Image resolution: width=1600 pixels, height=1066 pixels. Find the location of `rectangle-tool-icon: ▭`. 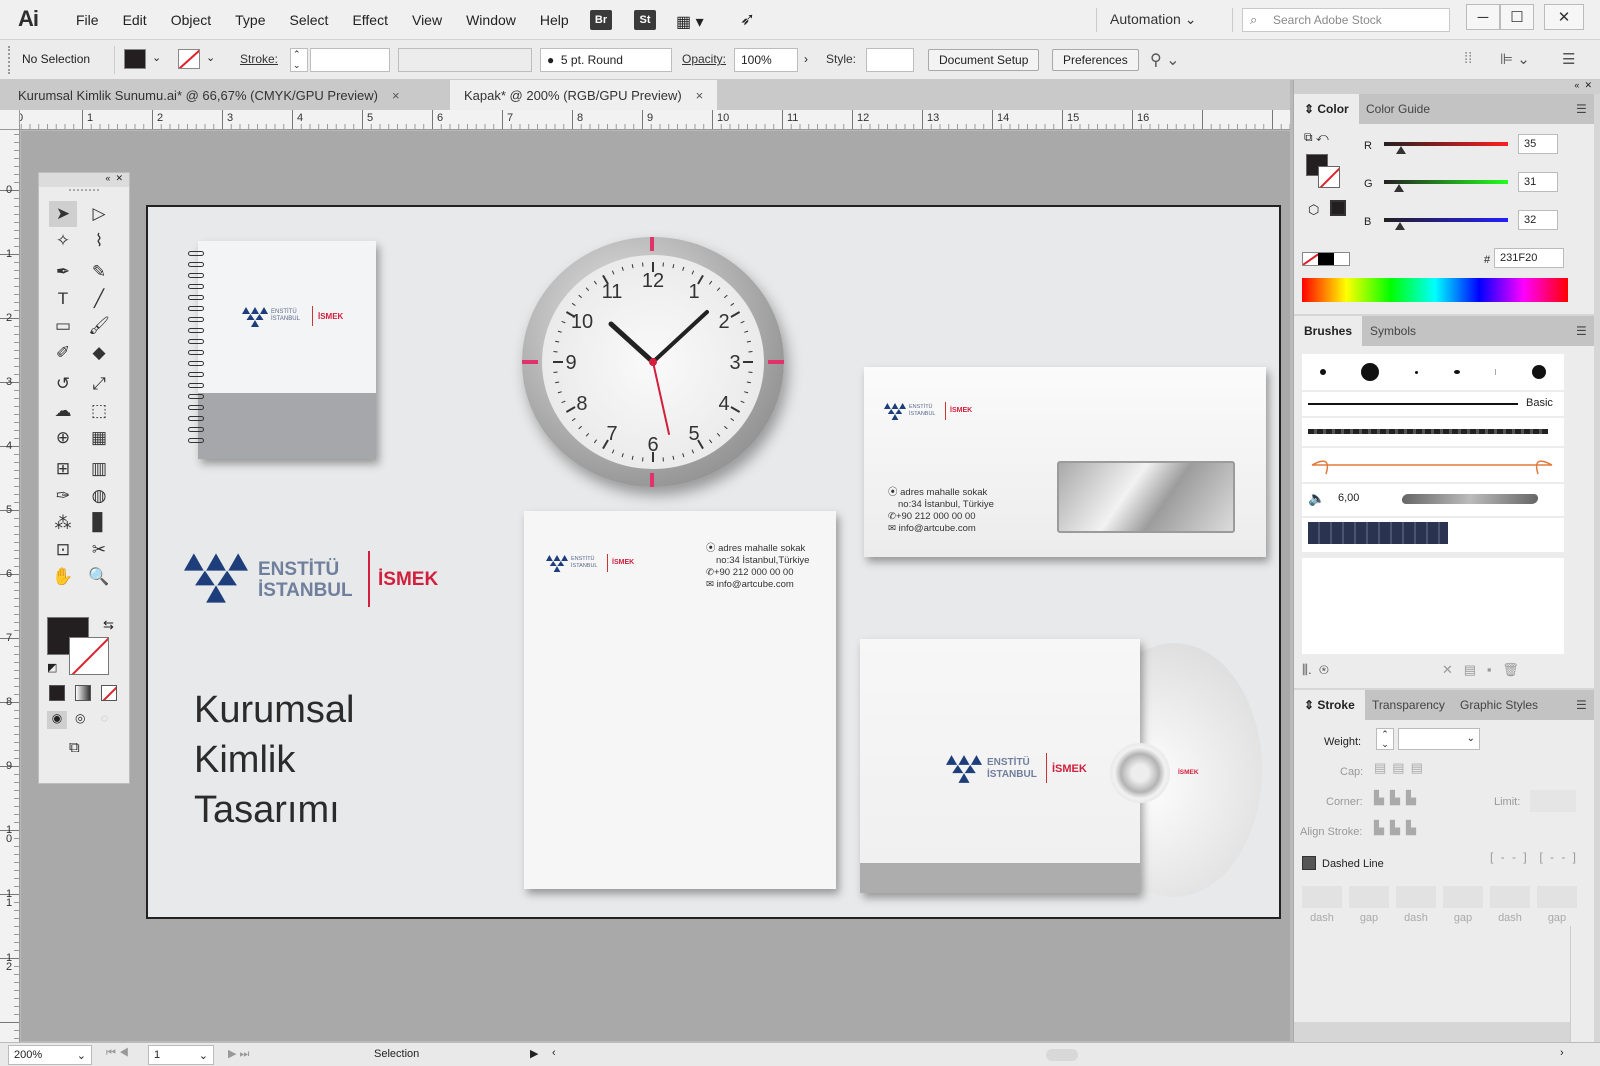

rectangle-tool-icon: ▭ is located at coordinates (63, 326).